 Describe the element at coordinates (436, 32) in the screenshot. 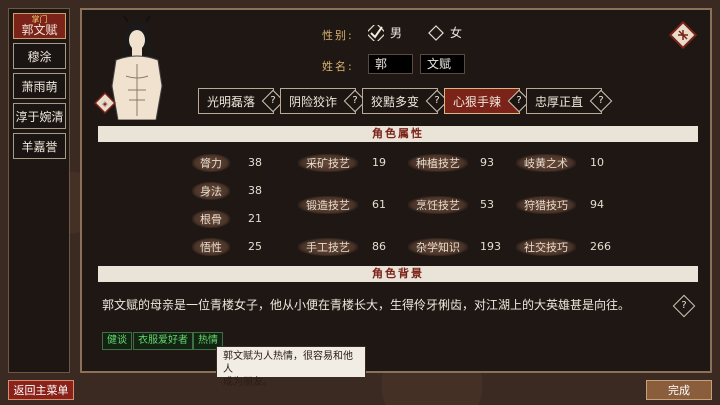

I see `unchecked-diamond-icon` at that location.